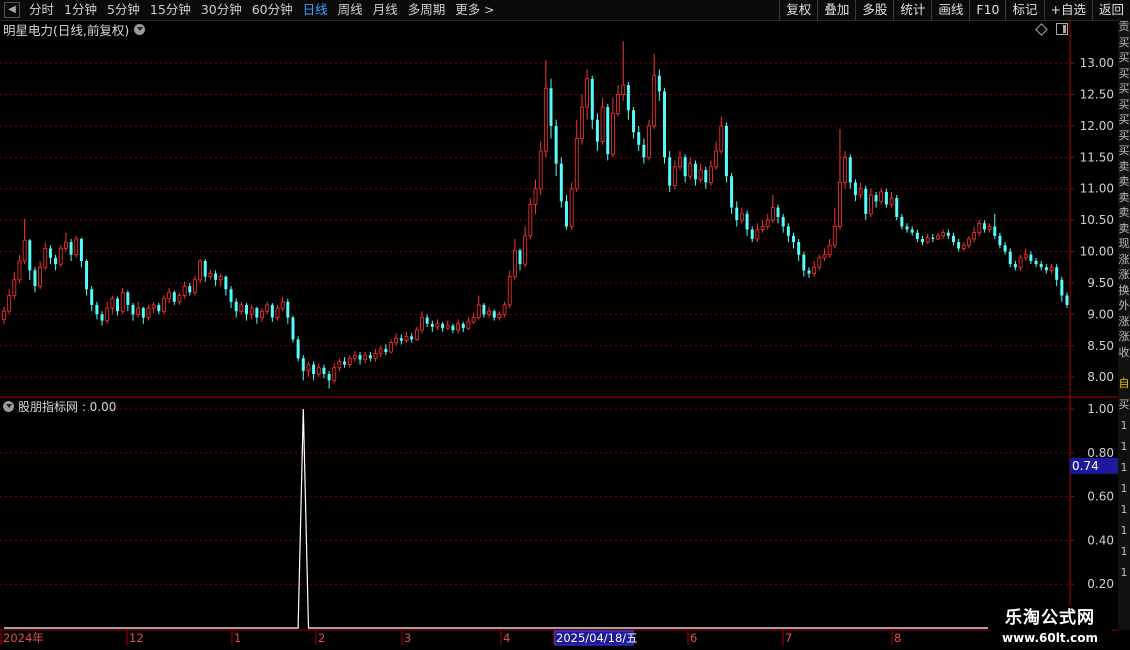 The height and width of the screenshot is (650, 1130). What do you see at coordinates (1100, 584) in the screenshot?
I see `y-tick-label: 0.20` at bounding box center [1100, 584].